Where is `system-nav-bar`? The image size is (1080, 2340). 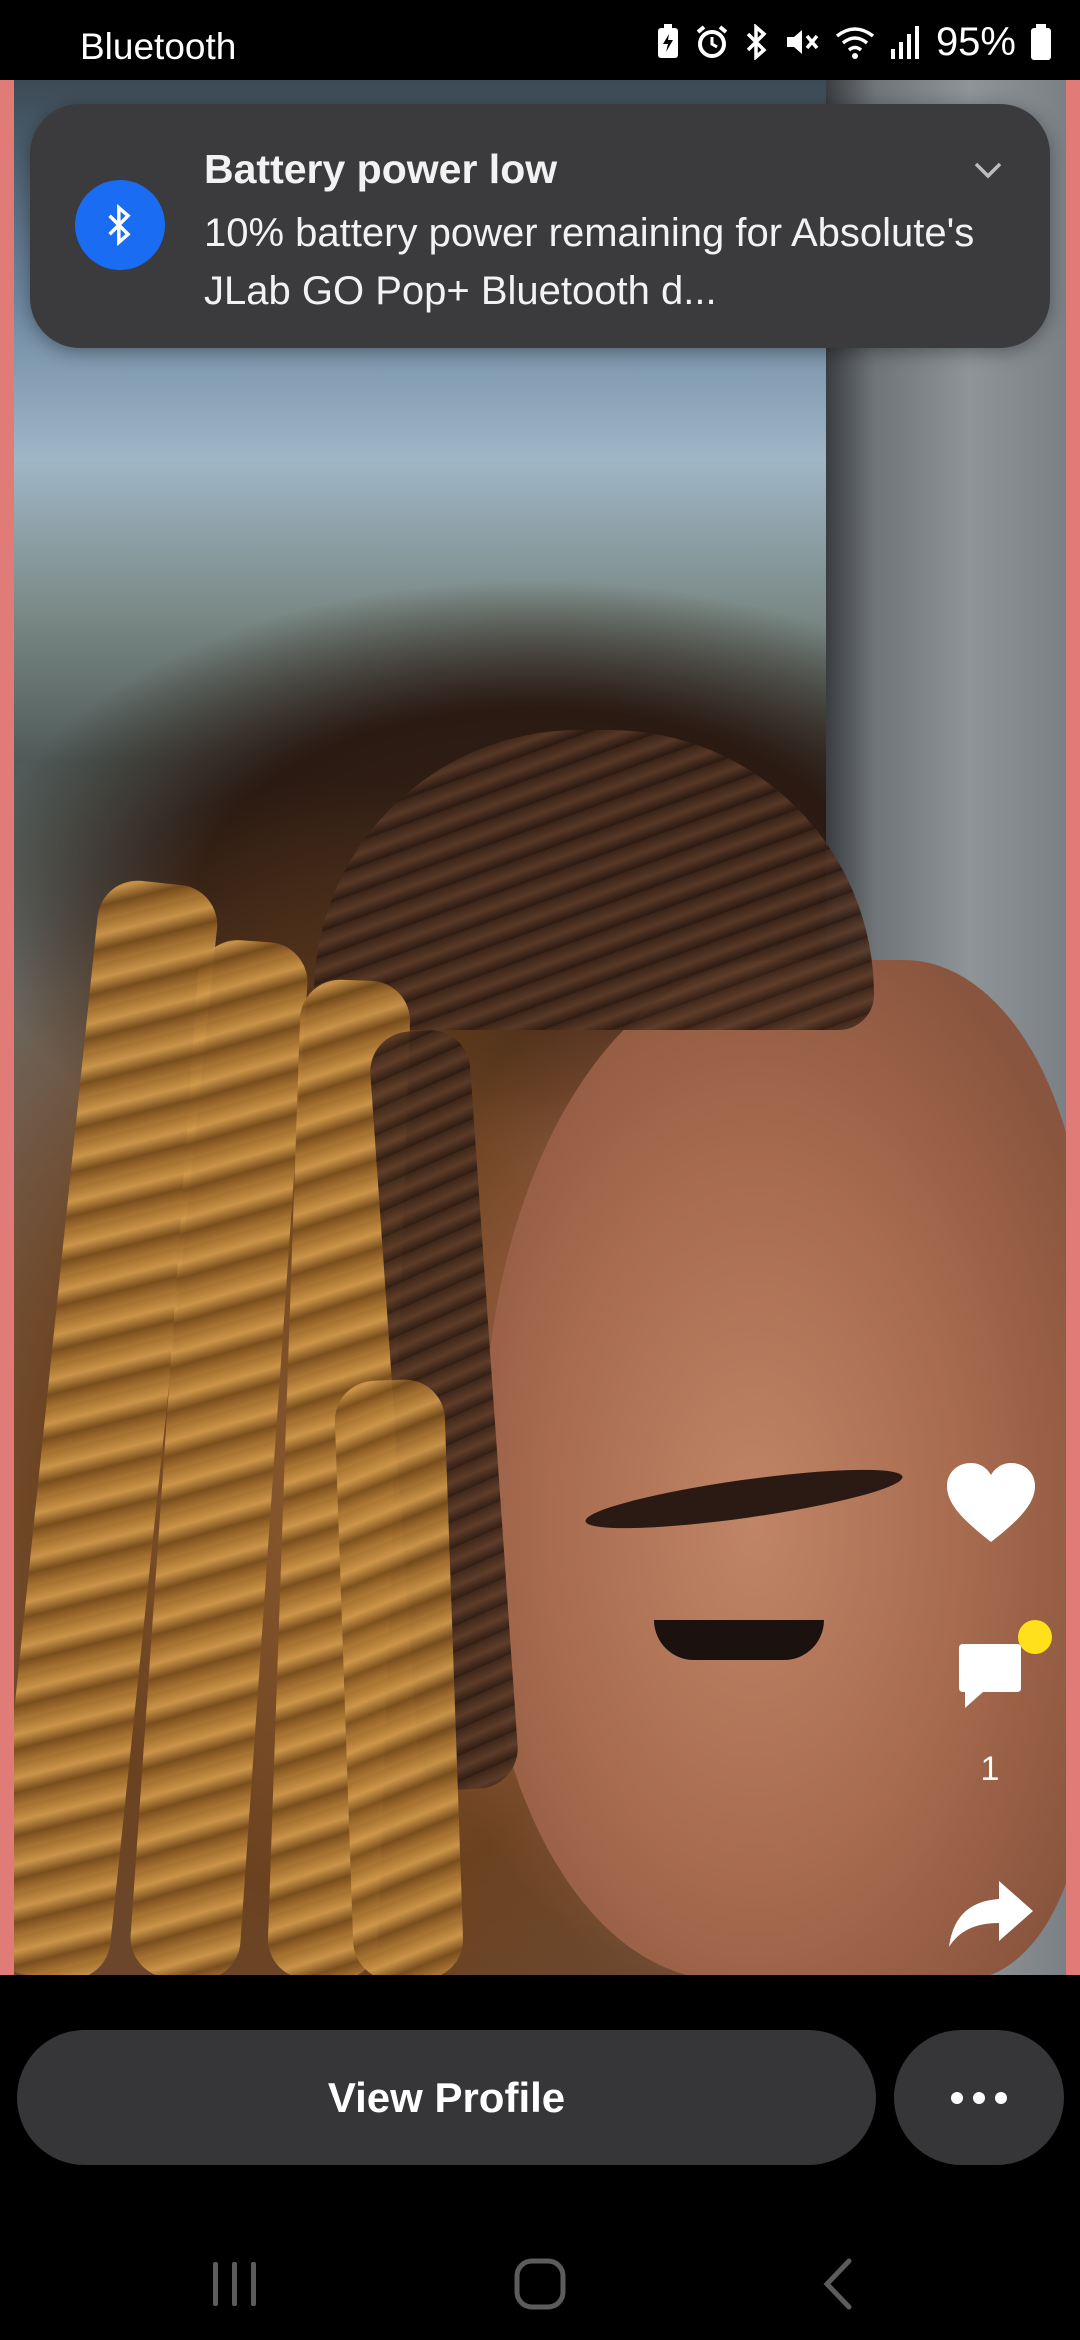
system-nav-bar is located at coordinates (540, 2275).